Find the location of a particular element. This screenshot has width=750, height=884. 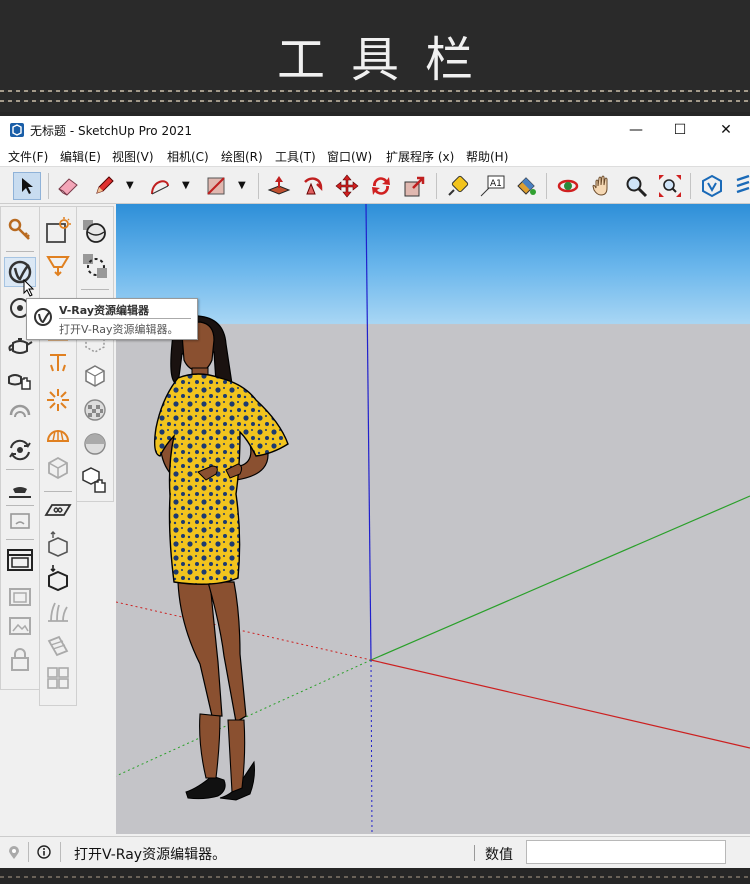

lock-camera-button is located at coordinates (20, 660).